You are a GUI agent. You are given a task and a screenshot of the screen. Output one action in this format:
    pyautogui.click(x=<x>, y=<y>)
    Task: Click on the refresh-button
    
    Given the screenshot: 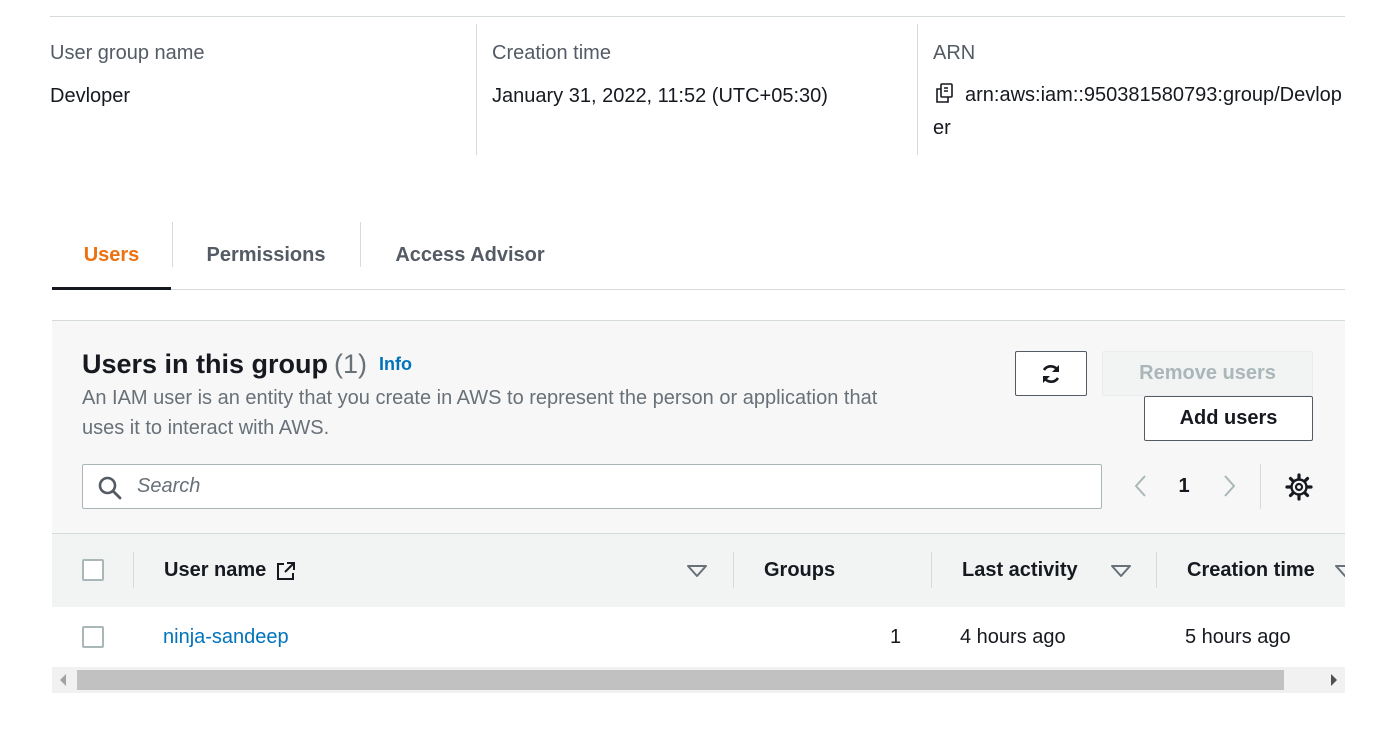 What is the action you would take?
    pyautogui.click(x=1051, y=373)
    